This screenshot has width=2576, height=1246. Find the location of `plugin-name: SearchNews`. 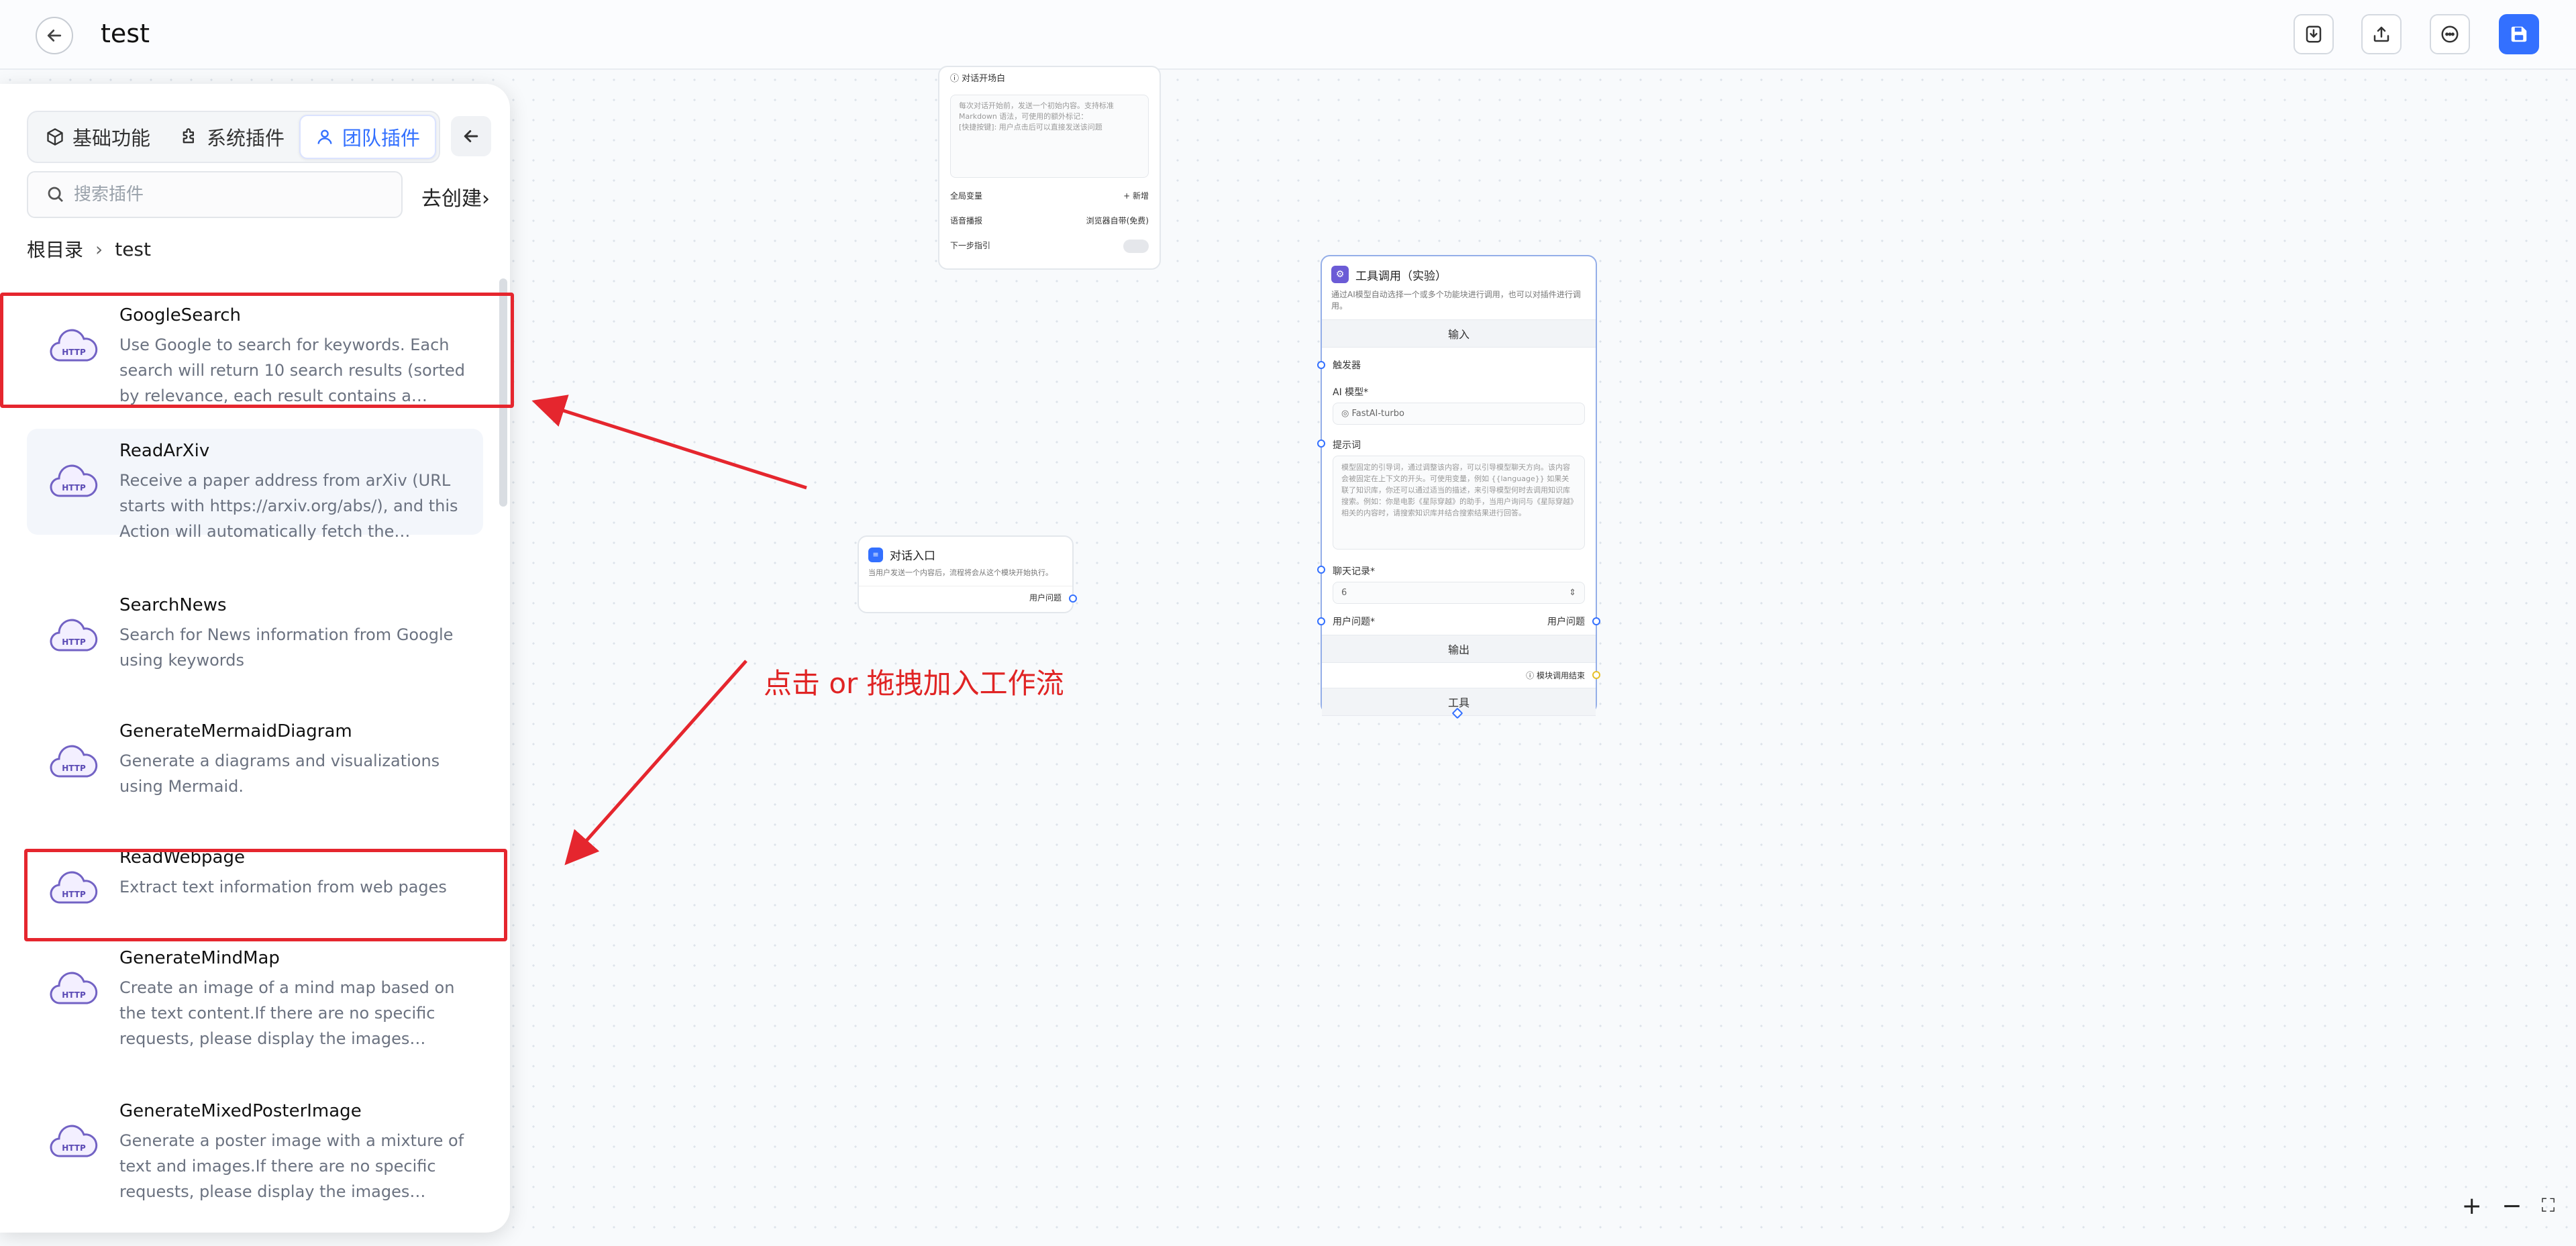

plugin-name: SearchNews is located at coordinates (173, 605).